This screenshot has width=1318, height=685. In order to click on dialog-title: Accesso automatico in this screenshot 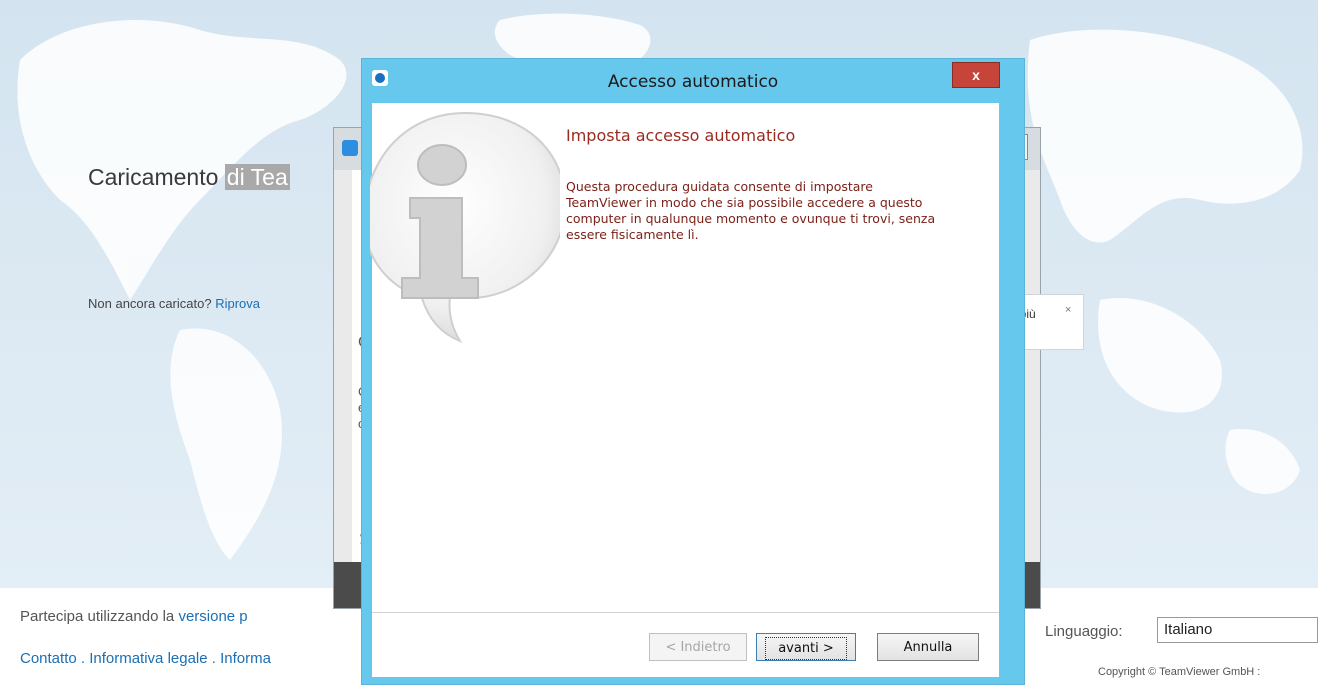, I will do `click(693, 82)`.